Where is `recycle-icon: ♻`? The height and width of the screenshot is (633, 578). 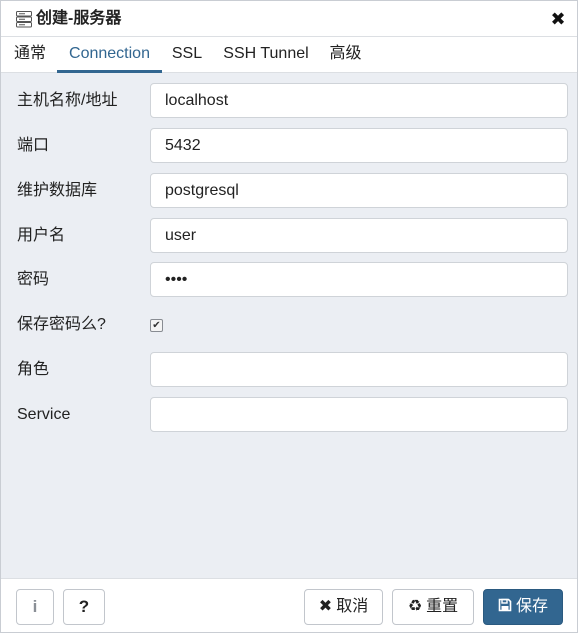
recycle-icon: ♻ is located at coordinates (415, 606).